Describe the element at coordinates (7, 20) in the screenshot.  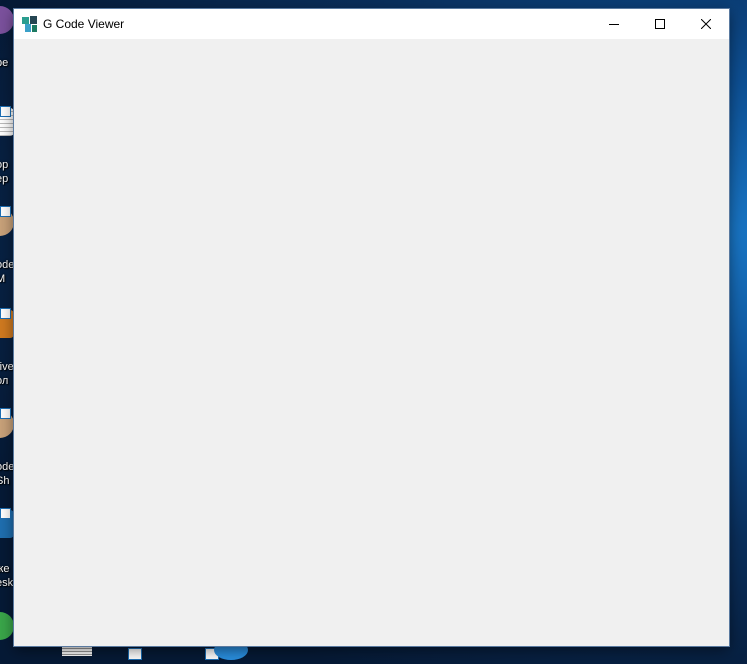
I see `viber-icon` at that location.